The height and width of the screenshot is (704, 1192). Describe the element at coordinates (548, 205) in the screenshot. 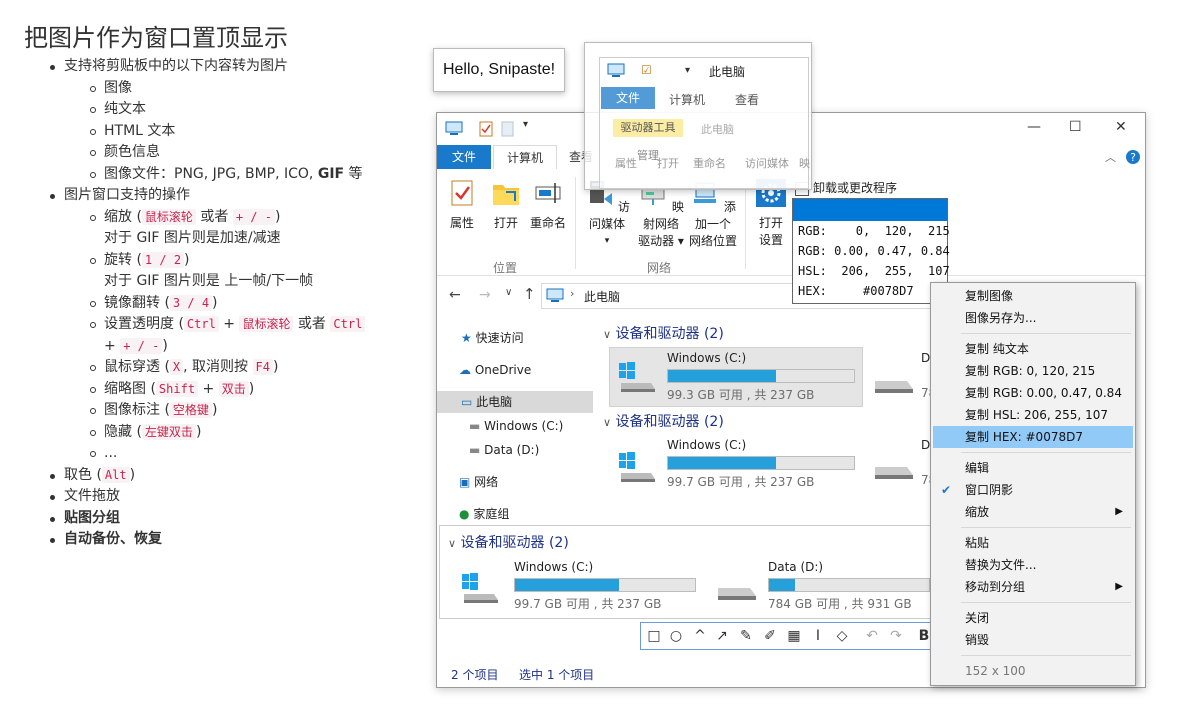

I see `rename-button: 重命名` at that location.